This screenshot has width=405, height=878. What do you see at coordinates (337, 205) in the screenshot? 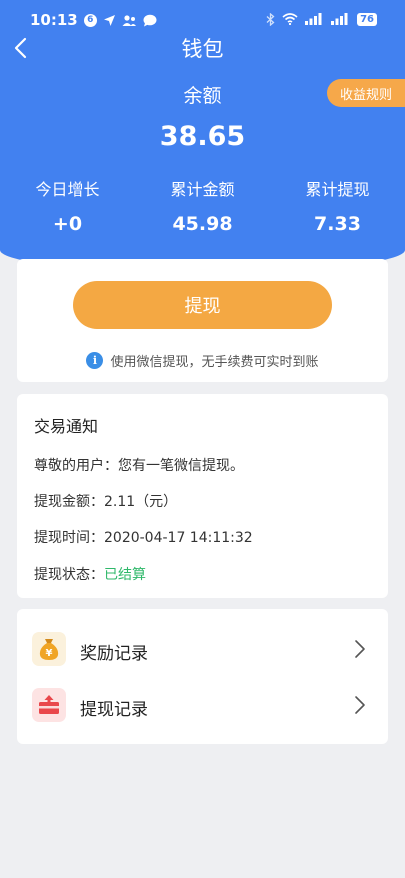
I see `stat-total-withdrawn: 累计提现 7.33` at bounding box center [337, 205].